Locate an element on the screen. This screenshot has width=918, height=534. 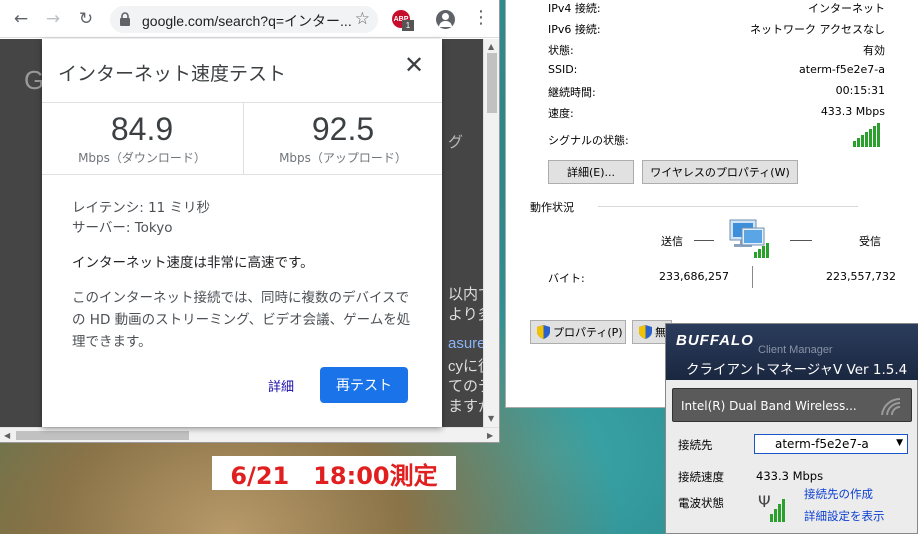
forward-arrow-icon: → is located at coordinates (53, 19).